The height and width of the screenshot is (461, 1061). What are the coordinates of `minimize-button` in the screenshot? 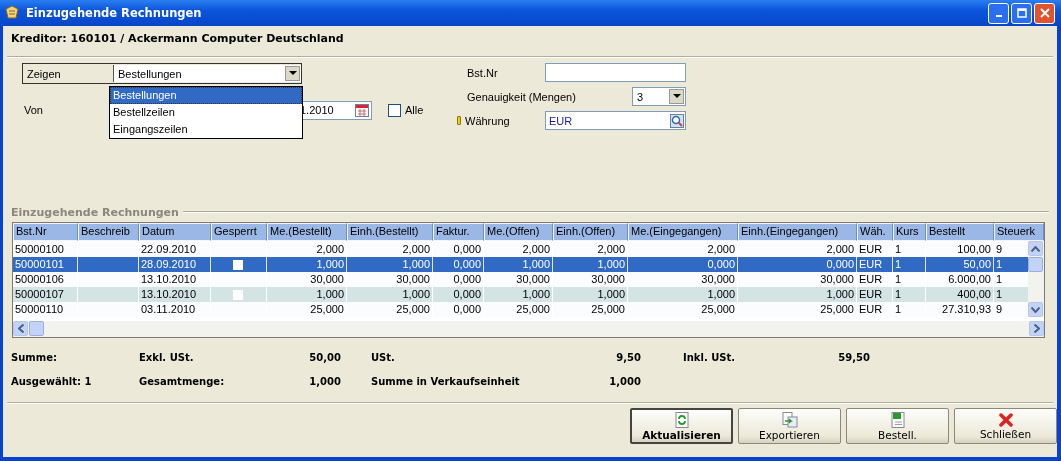 It's located at (998, 13).